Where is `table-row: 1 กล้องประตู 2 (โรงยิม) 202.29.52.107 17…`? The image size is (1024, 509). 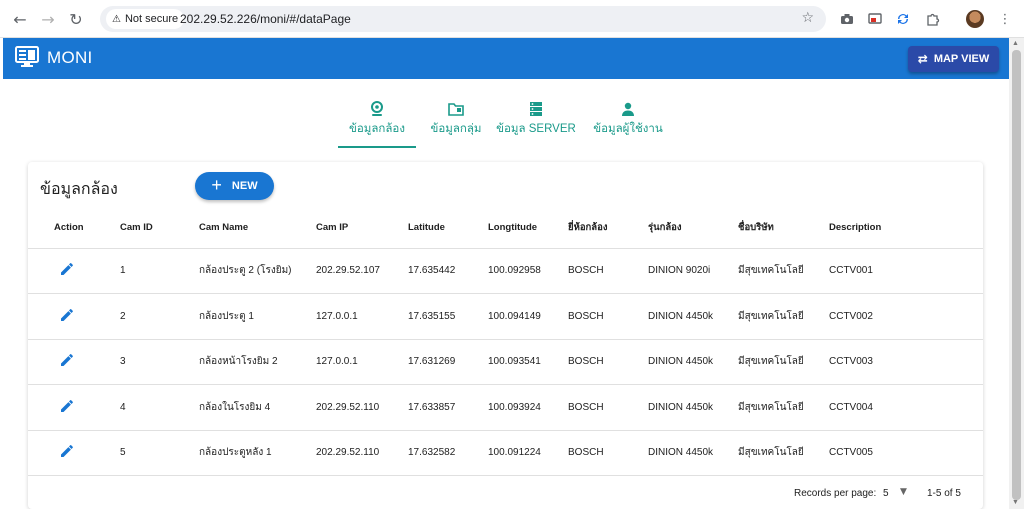
table-row: 1 กล้องประตู 2 (โรงยิม) 202.29.52.107 17… is located at coordinates (505, 271).